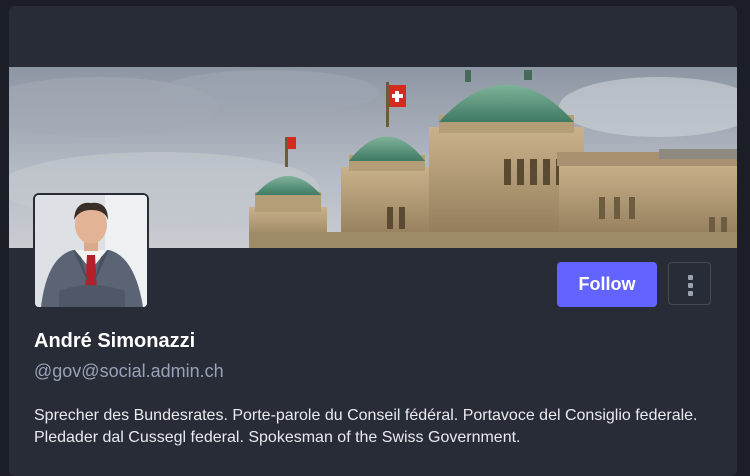  What do you see at coordinates (607, 284) in the screenshot?
I see `follow-button: Follow` at bounding box center [607, 284].